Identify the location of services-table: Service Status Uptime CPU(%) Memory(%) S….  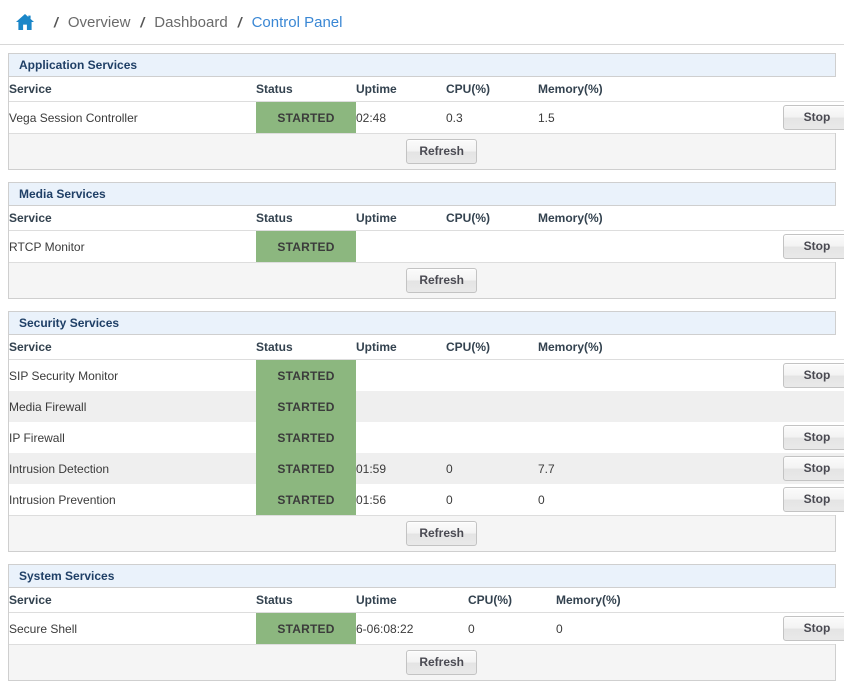
(426, 616).